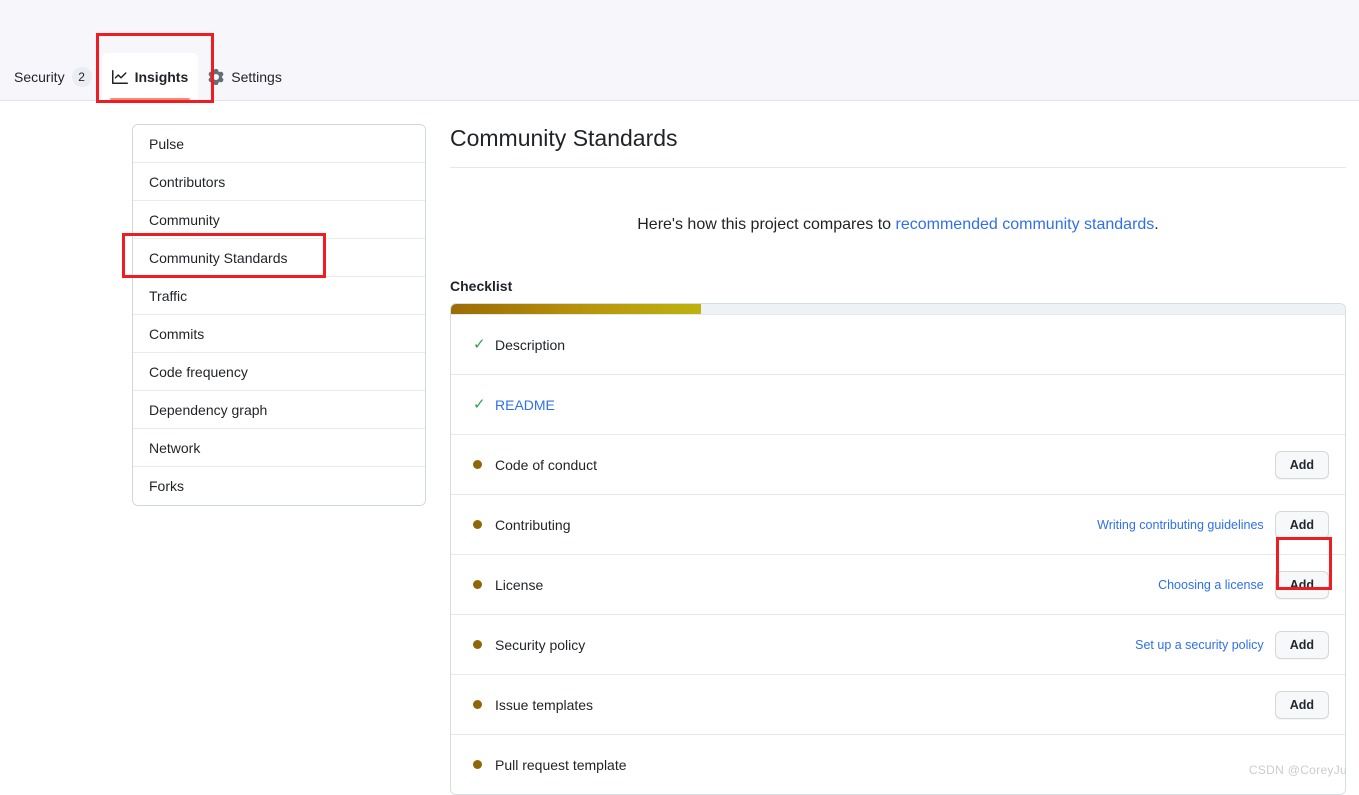 The height and width of the screenshot is (795, 1359). What do you see at coordinates (279, 220) in the screenshot?
I see `sidebar-item-community: Community` at bounding box center [279, 220].